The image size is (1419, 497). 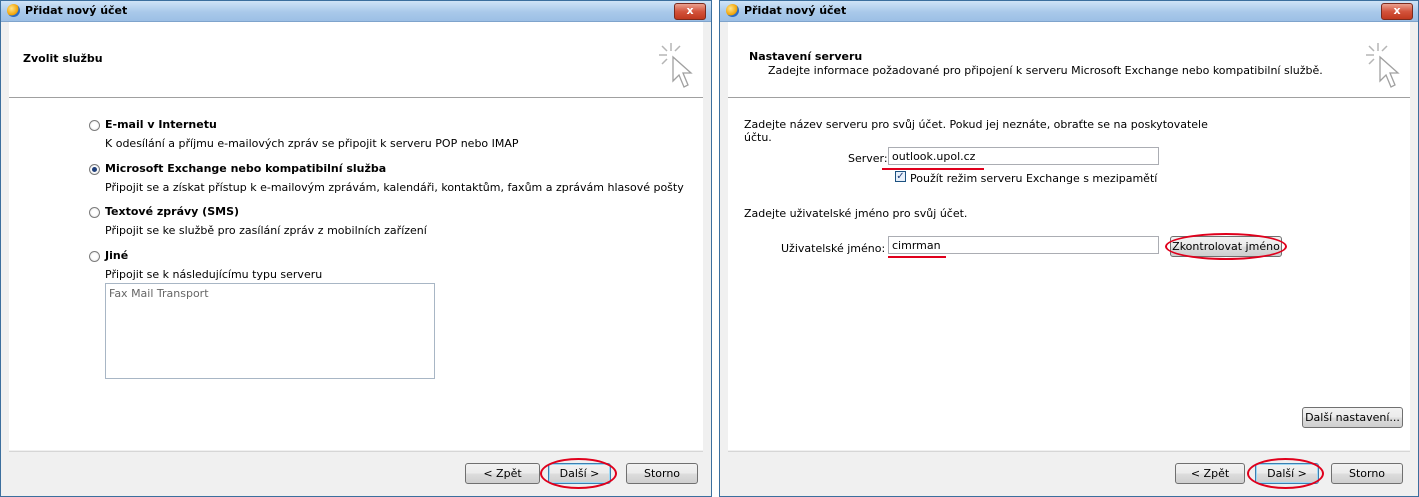 What do you see at coordinates (1023, 156) in the screenshot?
I see `server-input` at bounding box center [1023, 156].